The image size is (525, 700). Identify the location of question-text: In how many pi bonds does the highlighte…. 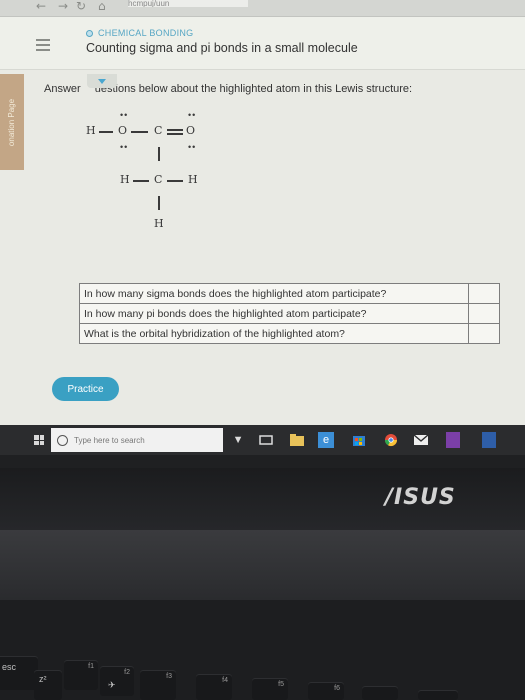
(274, 313).